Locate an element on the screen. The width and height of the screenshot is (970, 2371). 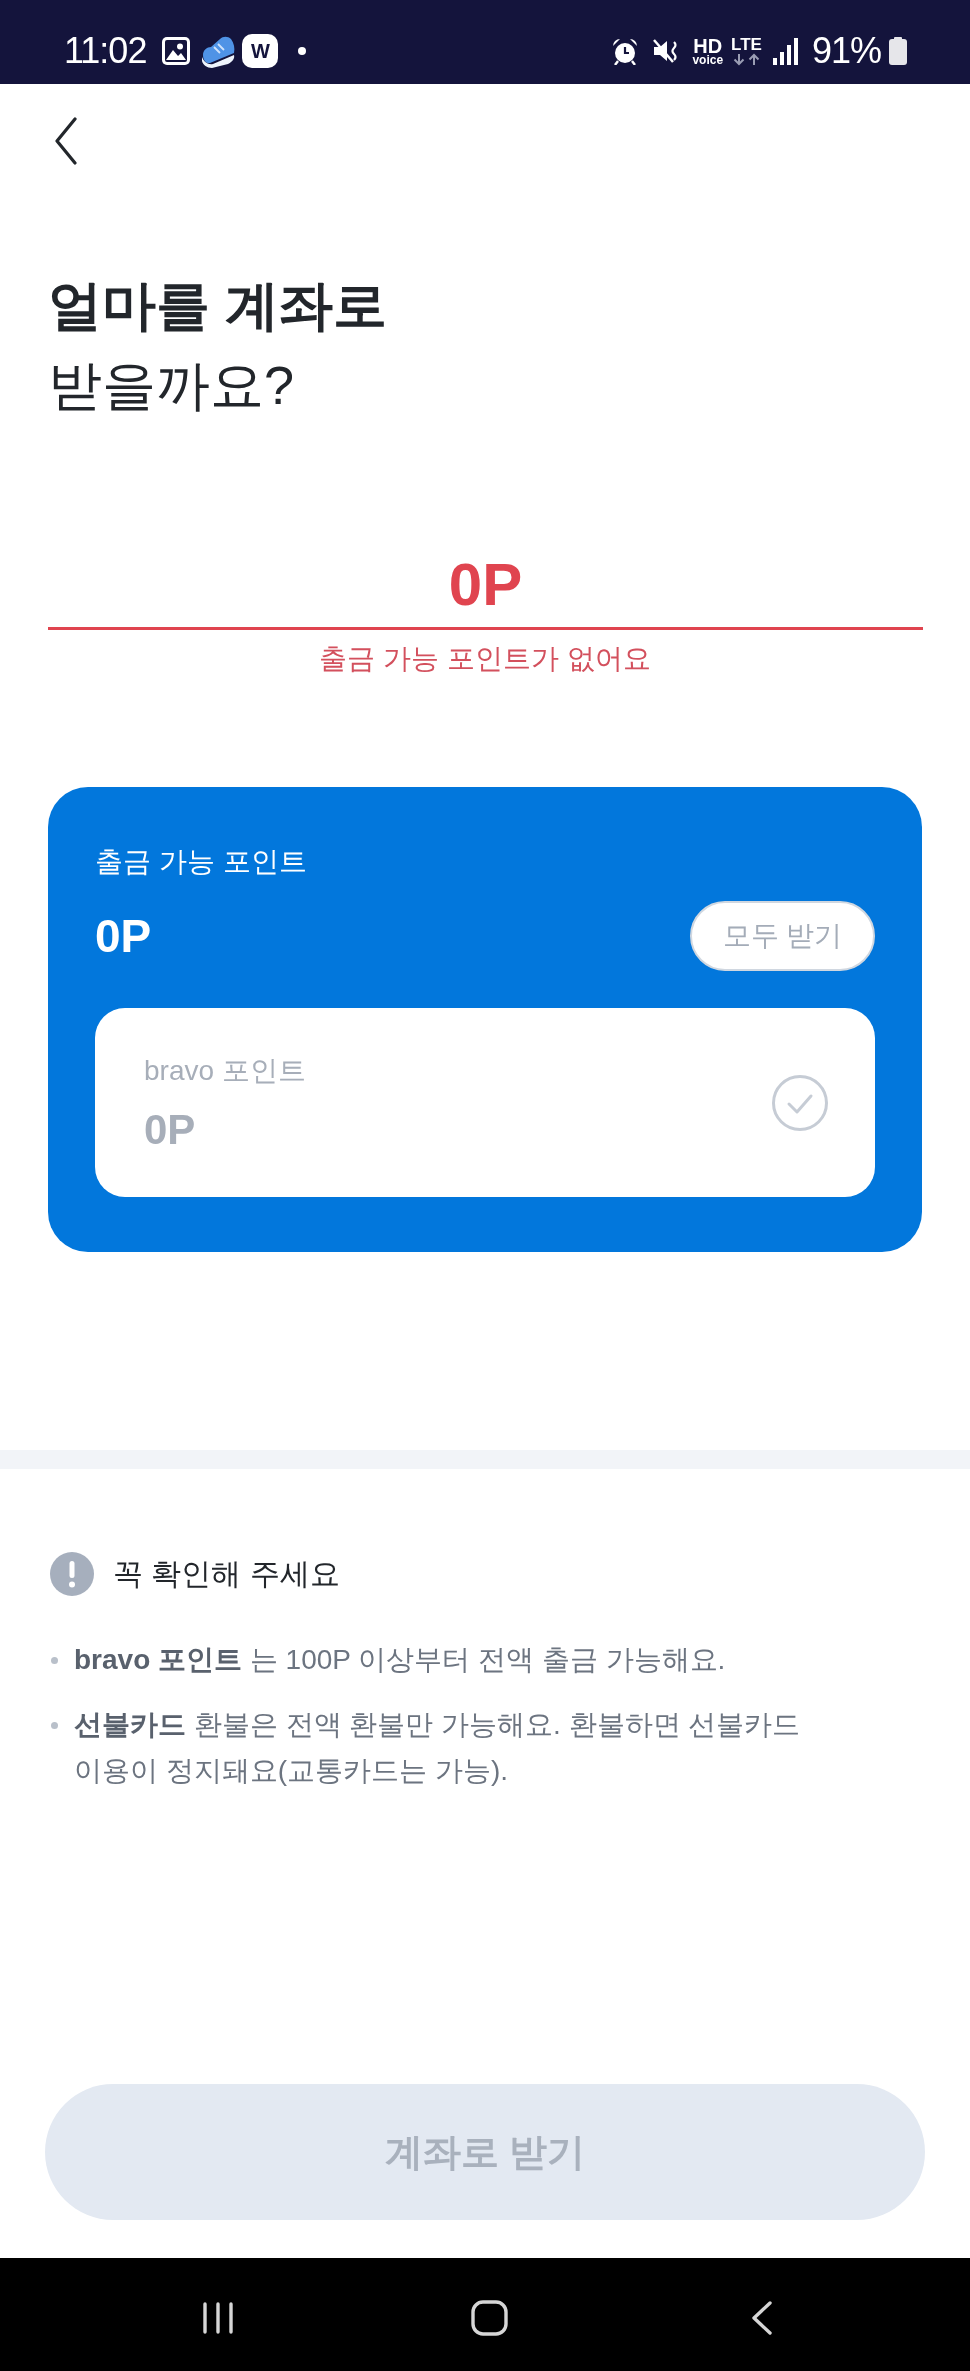
alert-icon is located at coordinates (72, 1574).